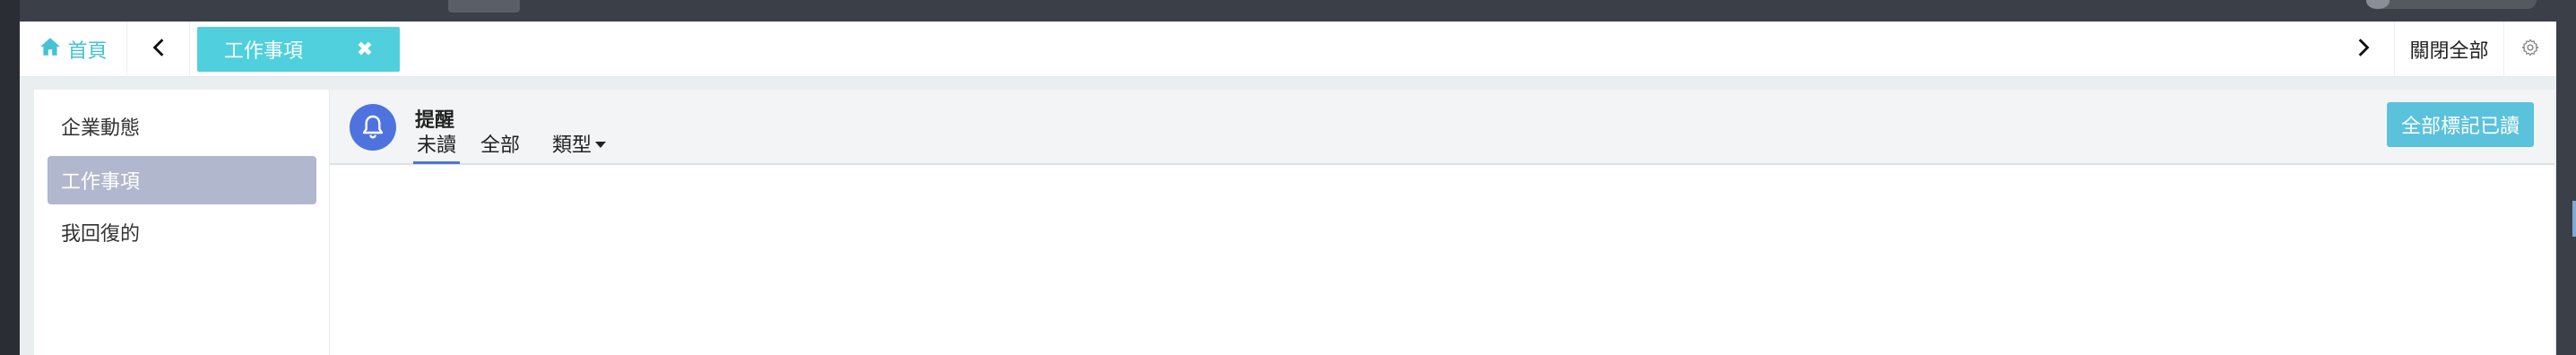 The image size is (2576, 355). Describe the element at coordinates (264, 52) in the screenshot. I see `tab-work-items-label: 工作事項` at that location.